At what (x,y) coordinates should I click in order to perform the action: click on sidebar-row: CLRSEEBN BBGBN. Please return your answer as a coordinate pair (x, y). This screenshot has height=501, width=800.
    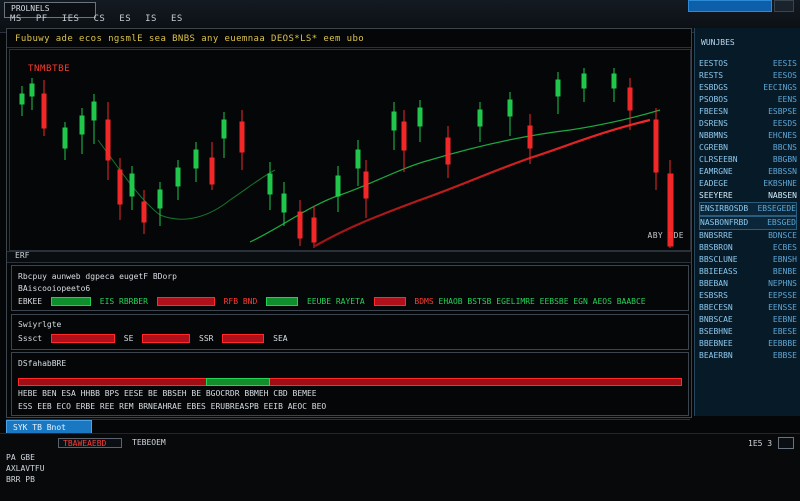
    Looking at the image, I should click on (748, 160).